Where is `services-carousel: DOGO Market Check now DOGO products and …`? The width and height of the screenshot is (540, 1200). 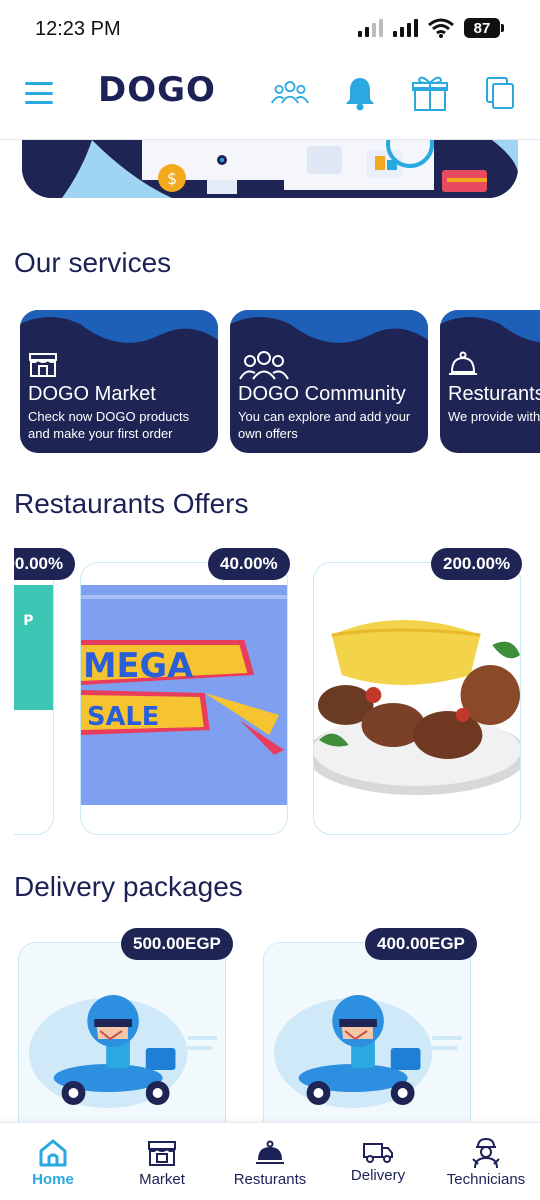
services-carousel: DOGO Market Check now DOGO products and … is located at coordinates (280, 382).